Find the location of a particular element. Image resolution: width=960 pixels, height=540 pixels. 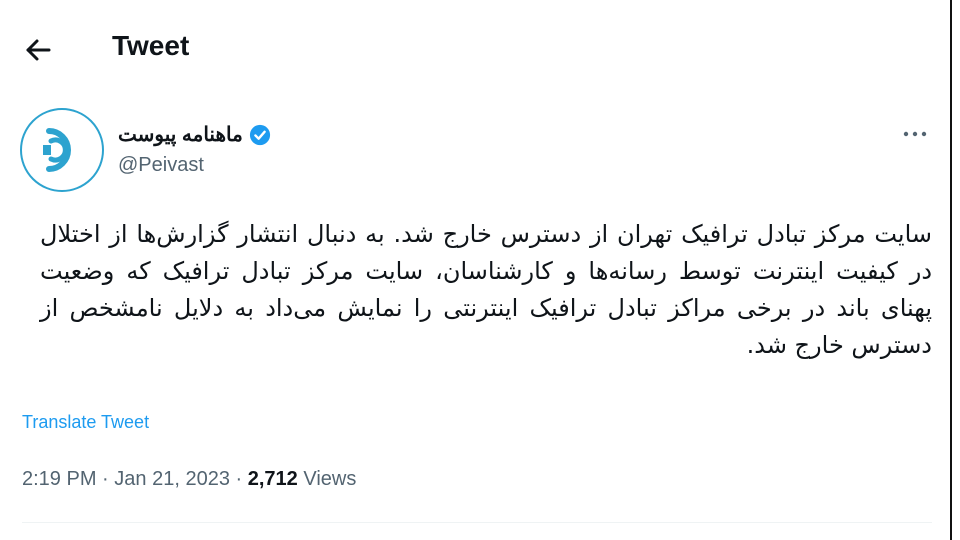

divider is located at coordinates (477, 522).